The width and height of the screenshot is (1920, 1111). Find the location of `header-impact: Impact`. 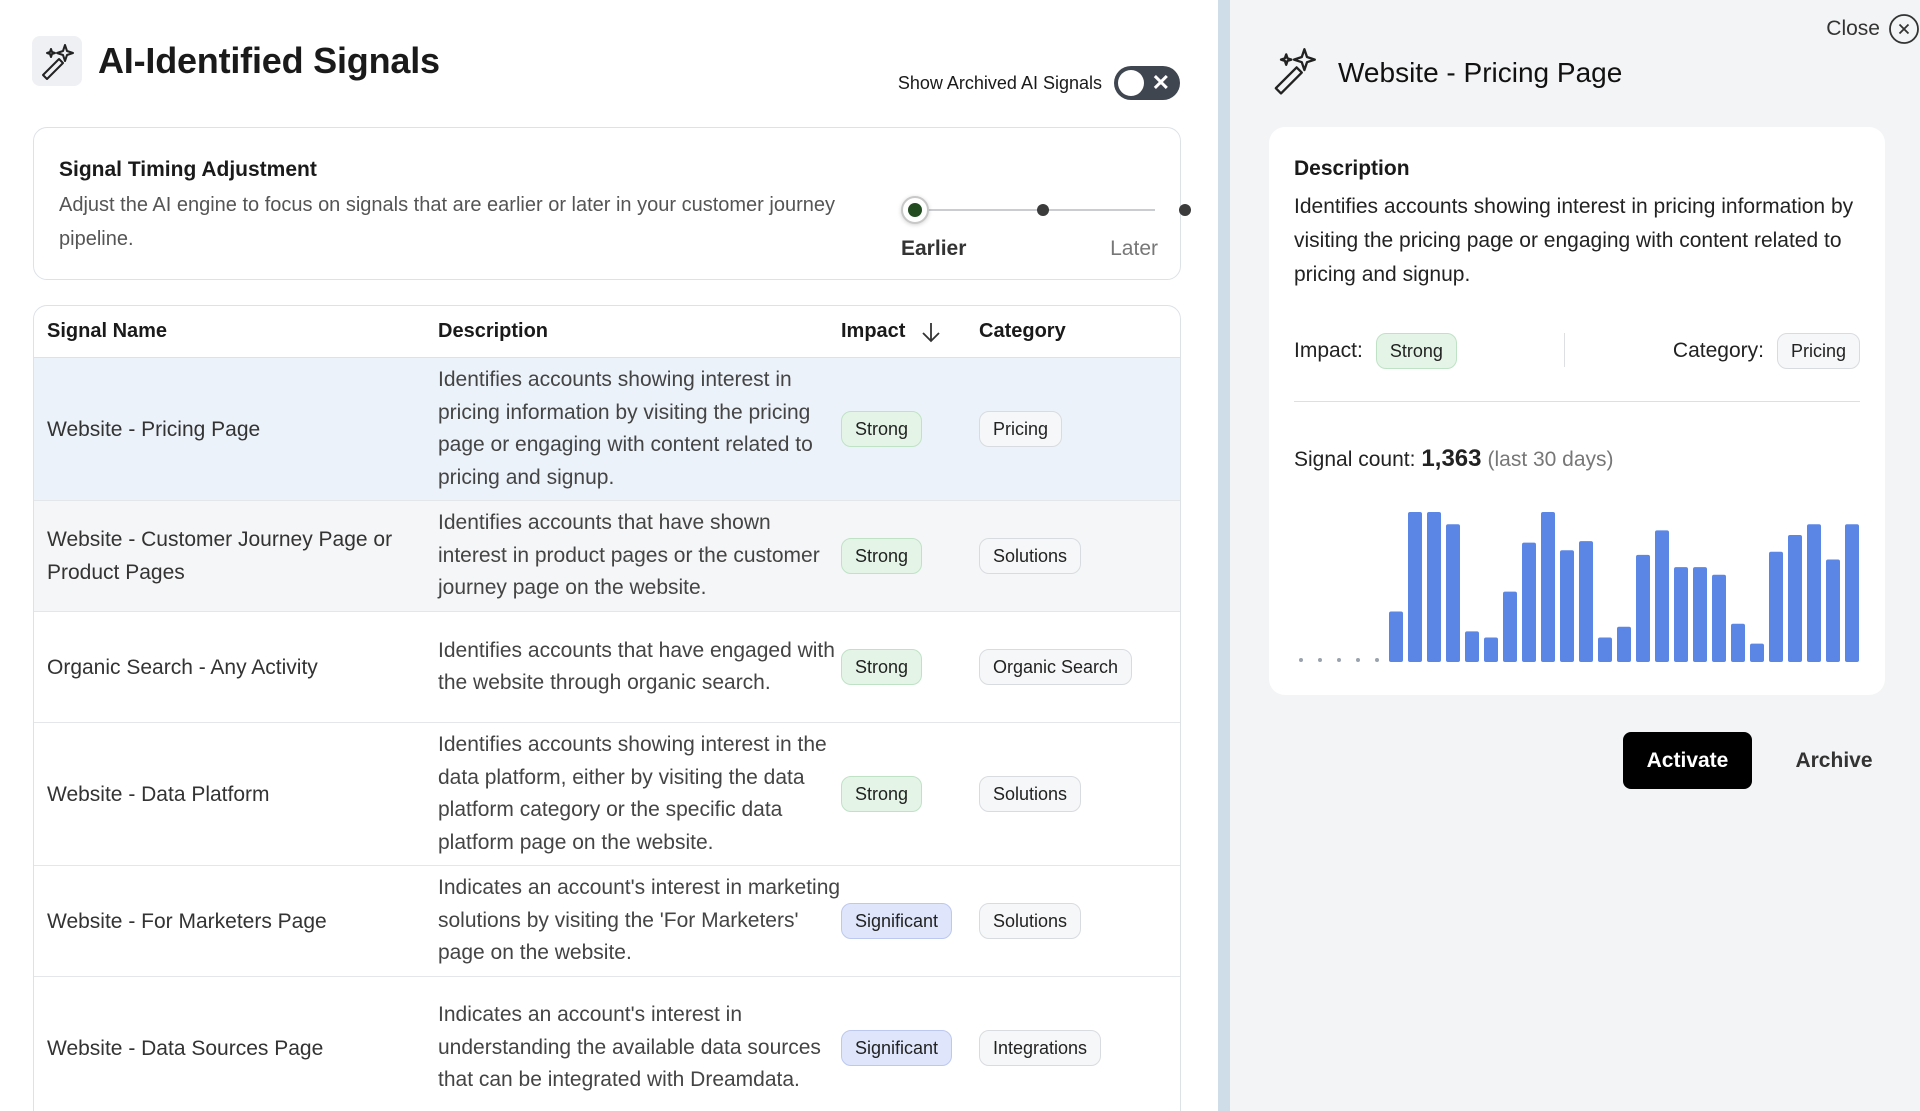

header-impact: Impact is located at coordinates (910, 332).